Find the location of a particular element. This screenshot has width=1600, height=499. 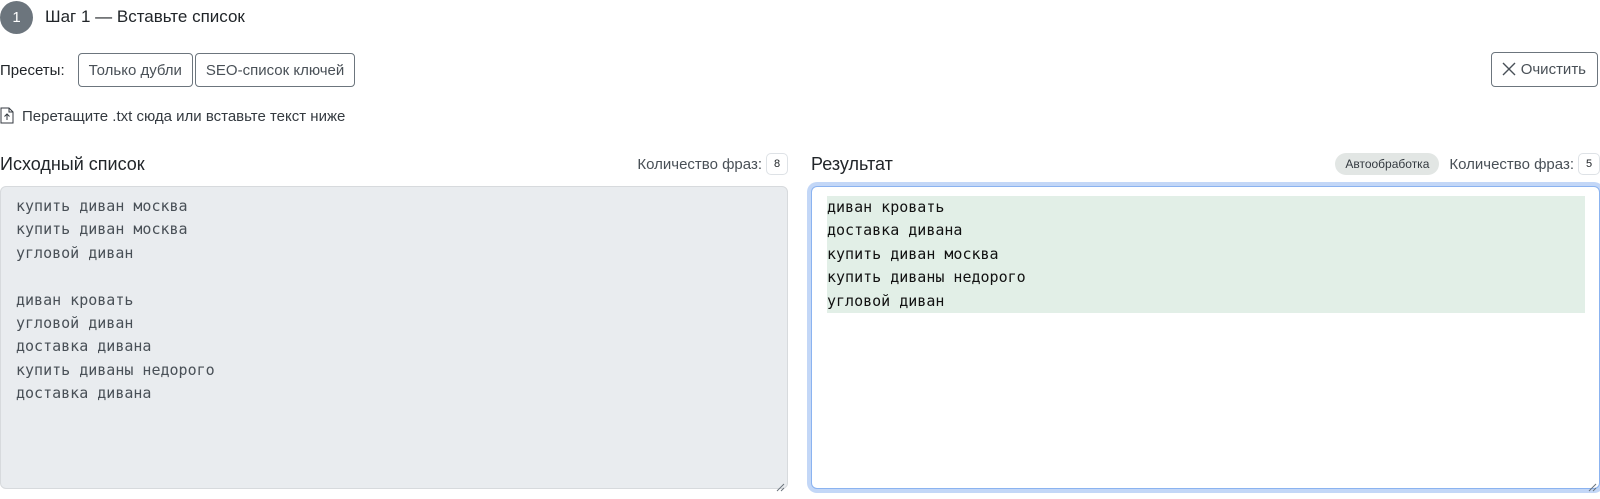

close-icon is located at coordinates (1509, 70).